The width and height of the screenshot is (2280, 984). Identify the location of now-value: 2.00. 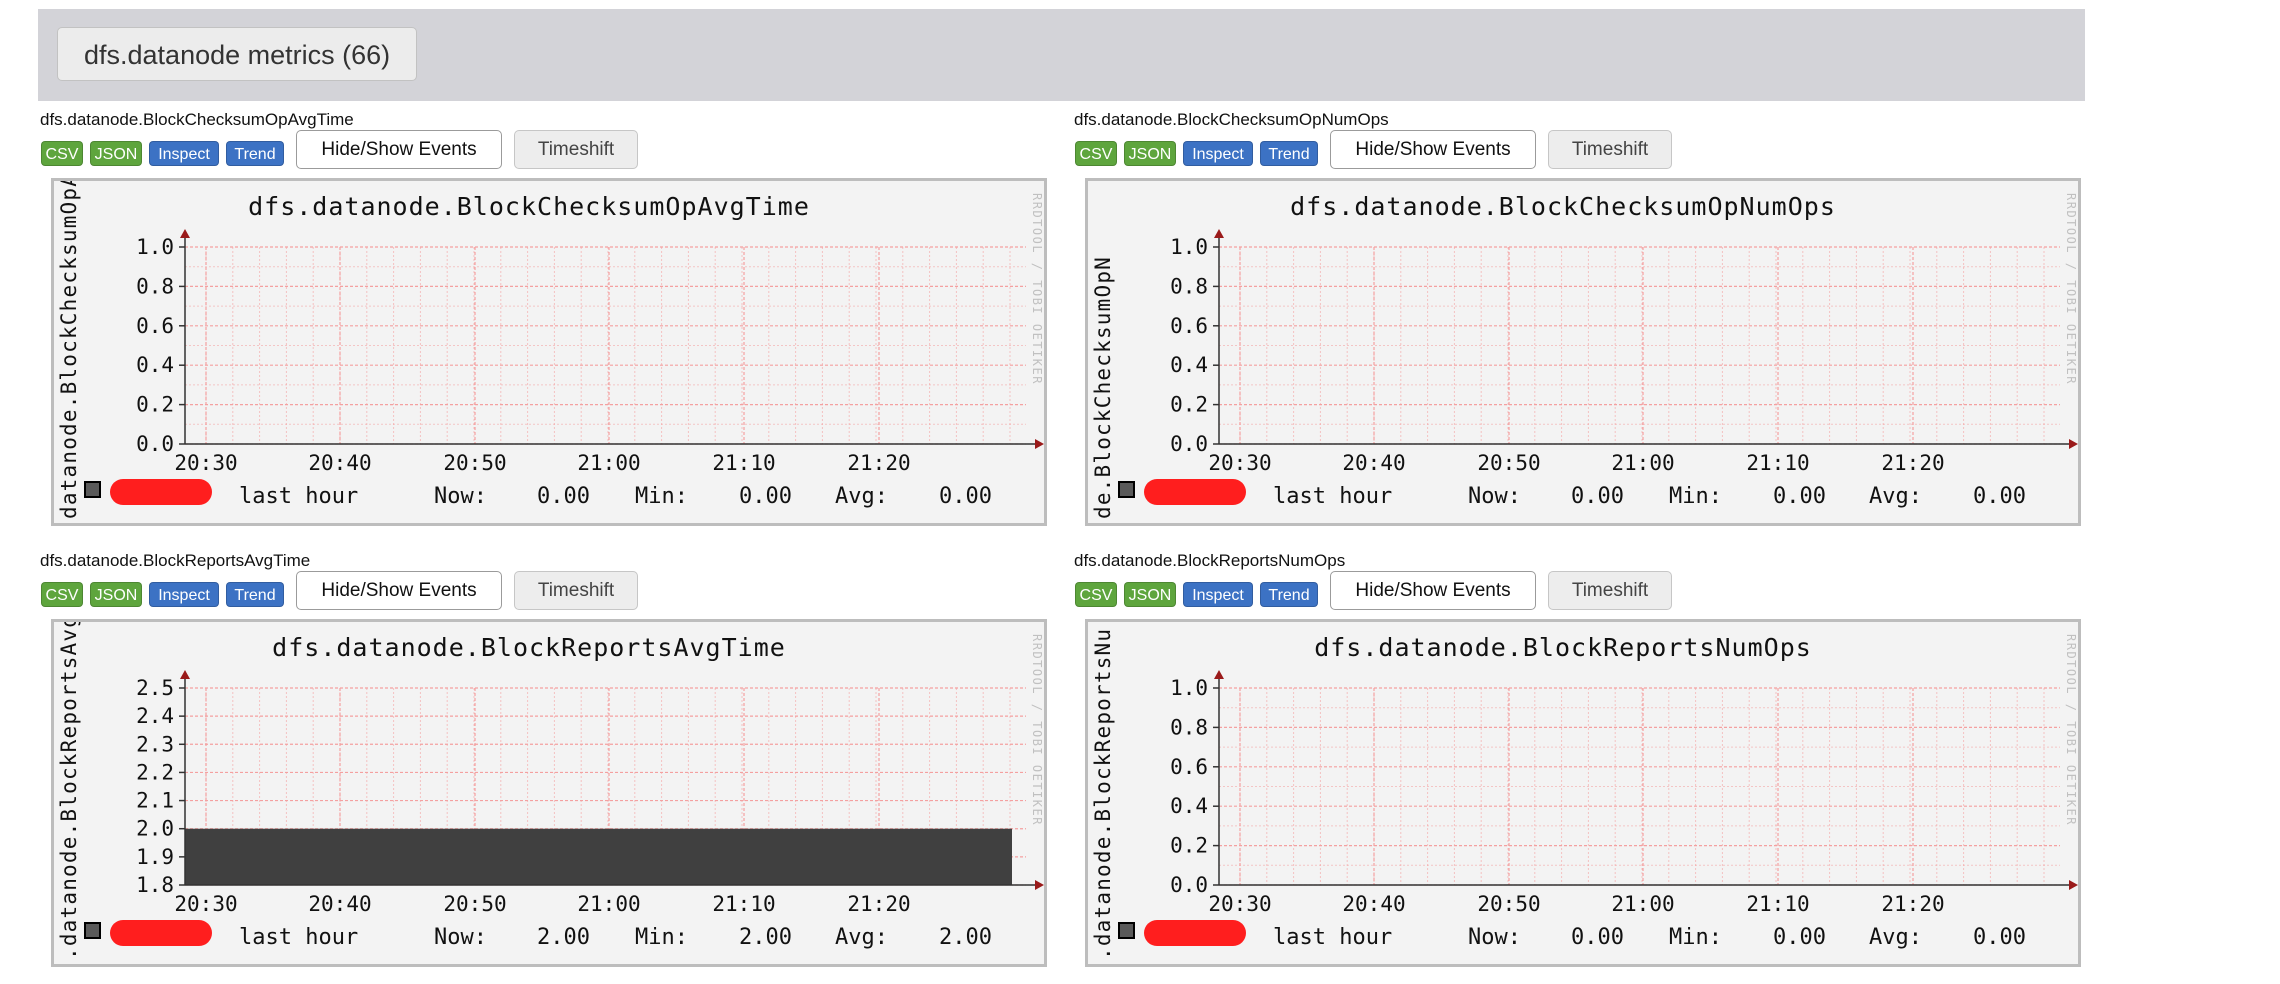
(563, 937).